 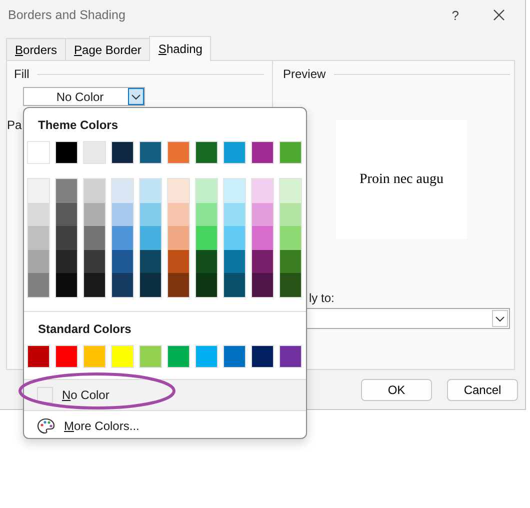 I want to click on dialog-button: OK, so click(x=396, y=390).